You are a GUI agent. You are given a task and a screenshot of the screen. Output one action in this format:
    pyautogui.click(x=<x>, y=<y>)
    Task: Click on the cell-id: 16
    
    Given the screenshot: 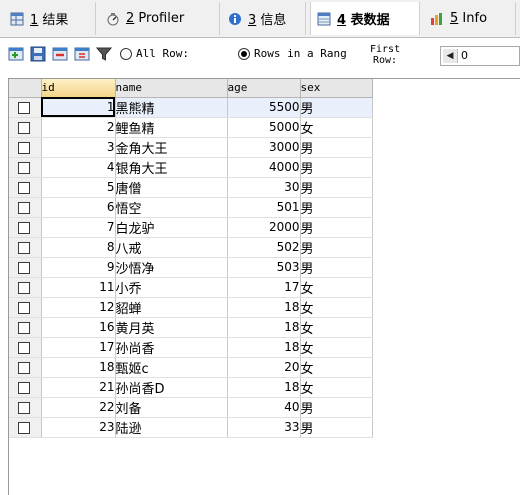 What is the action you would take?
    pyautogui.click(x=78, y=327)
    